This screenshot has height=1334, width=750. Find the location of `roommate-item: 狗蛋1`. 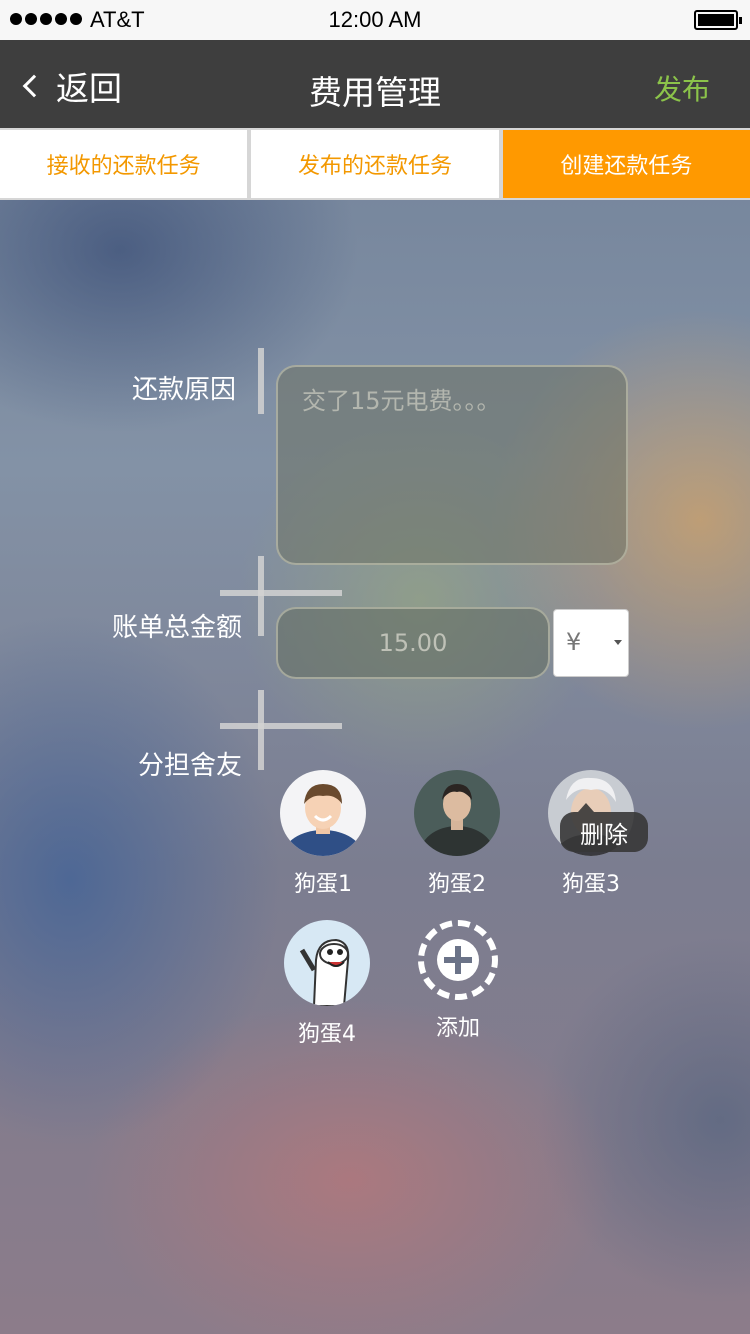

roommate-item: 狗蛋1 is located at coordinates (323, 834).